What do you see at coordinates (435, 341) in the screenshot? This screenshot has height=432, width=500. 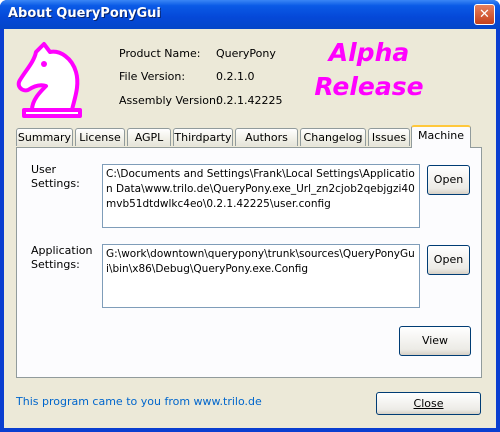 I see `view-button: View` at bounding box center [435, 341].